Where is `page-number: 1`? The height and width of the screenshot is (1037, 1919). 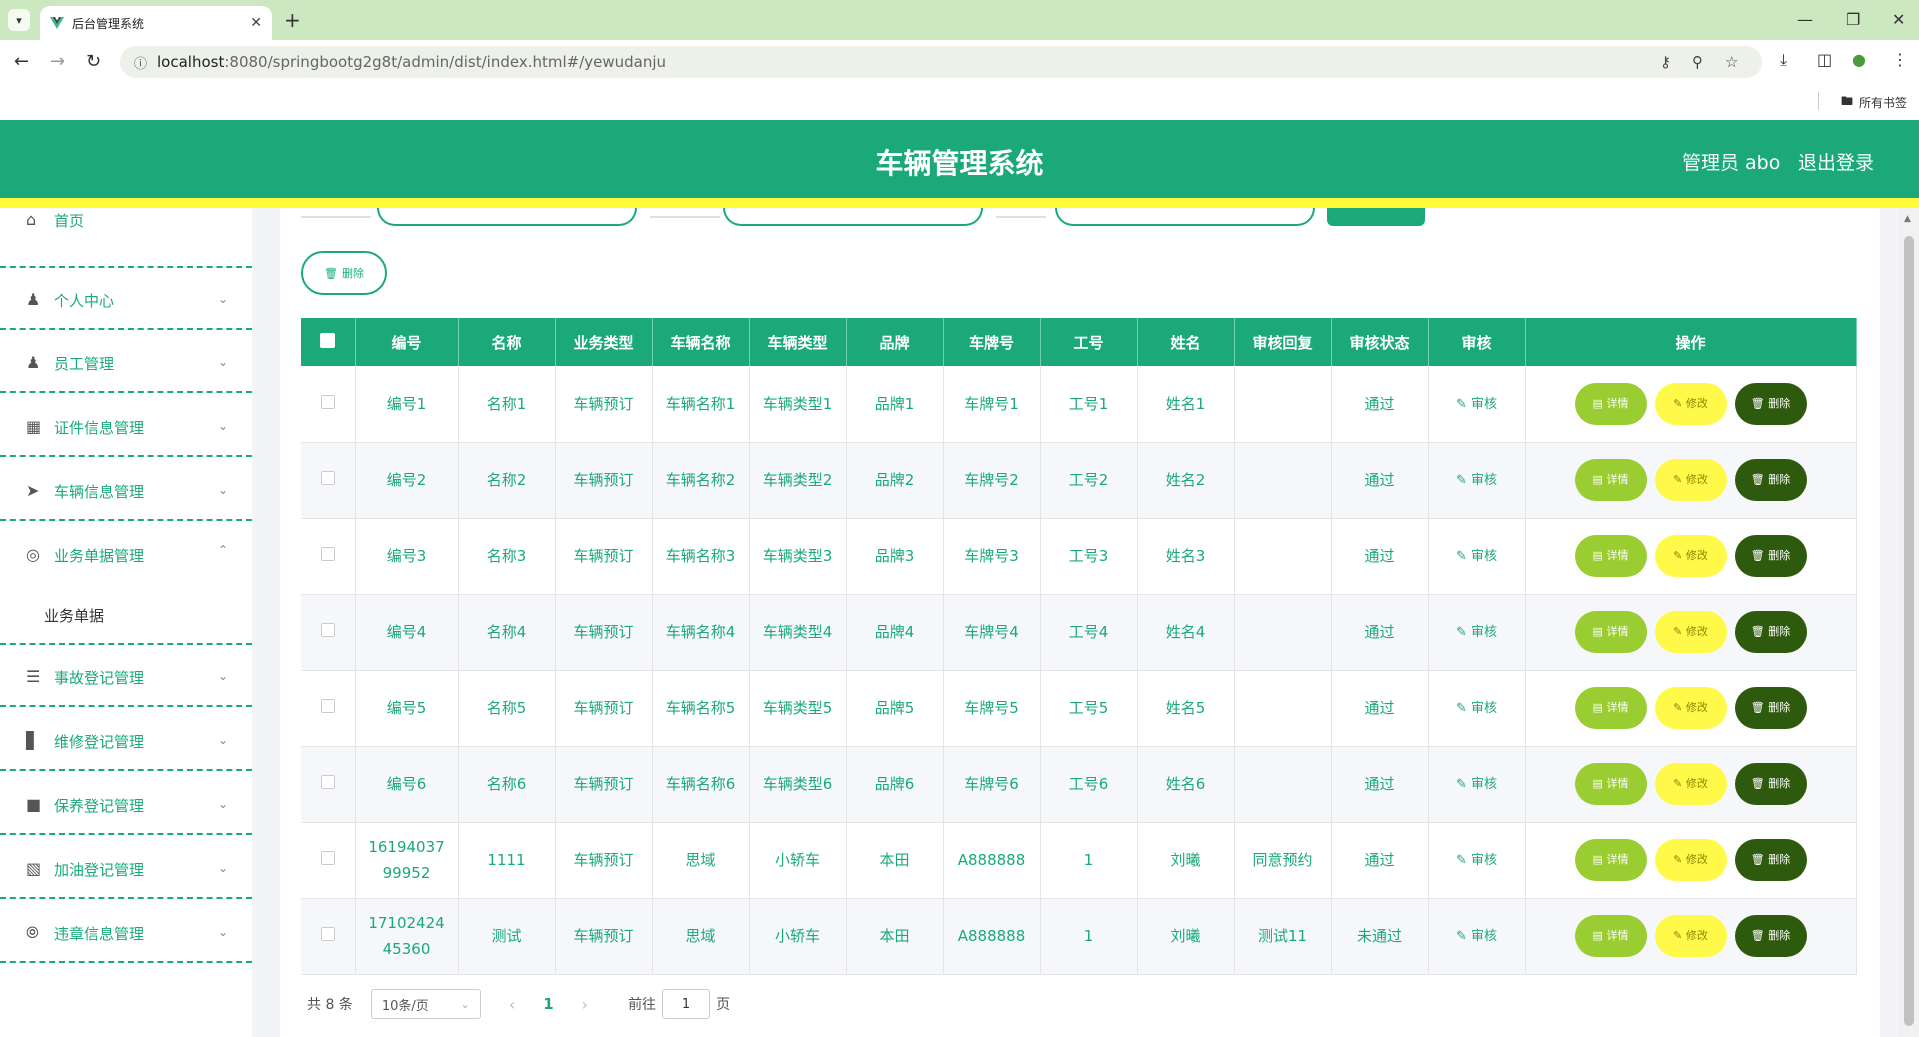 page-number: 1 is located at coordinates (548, 1004).